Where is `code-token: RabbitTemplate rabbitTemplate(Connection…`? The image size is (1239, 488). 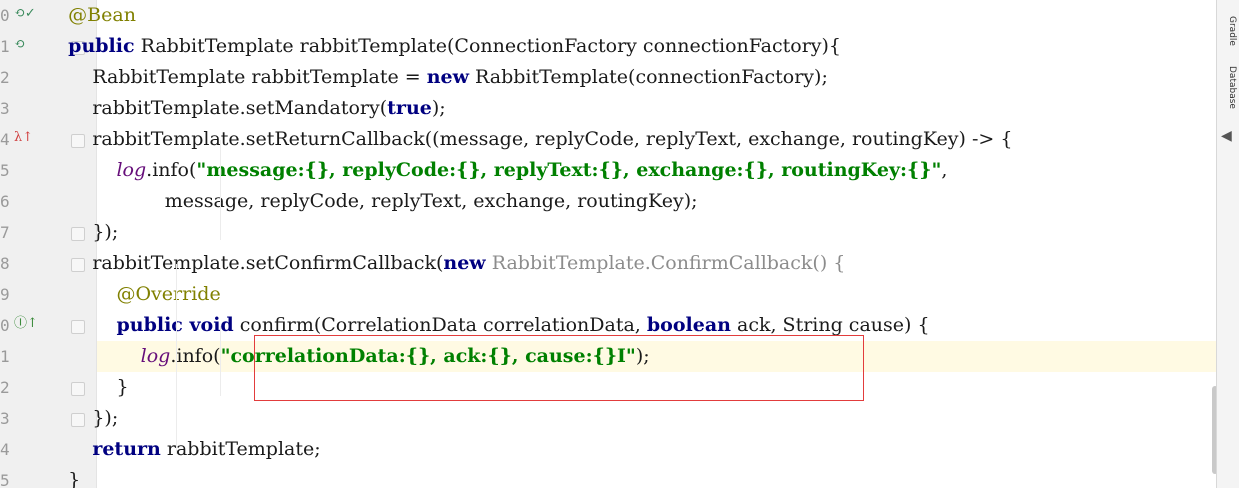 code-token: RabbitTemplate rabbitTemplate(Connection… is located at coordinates (488, 46).